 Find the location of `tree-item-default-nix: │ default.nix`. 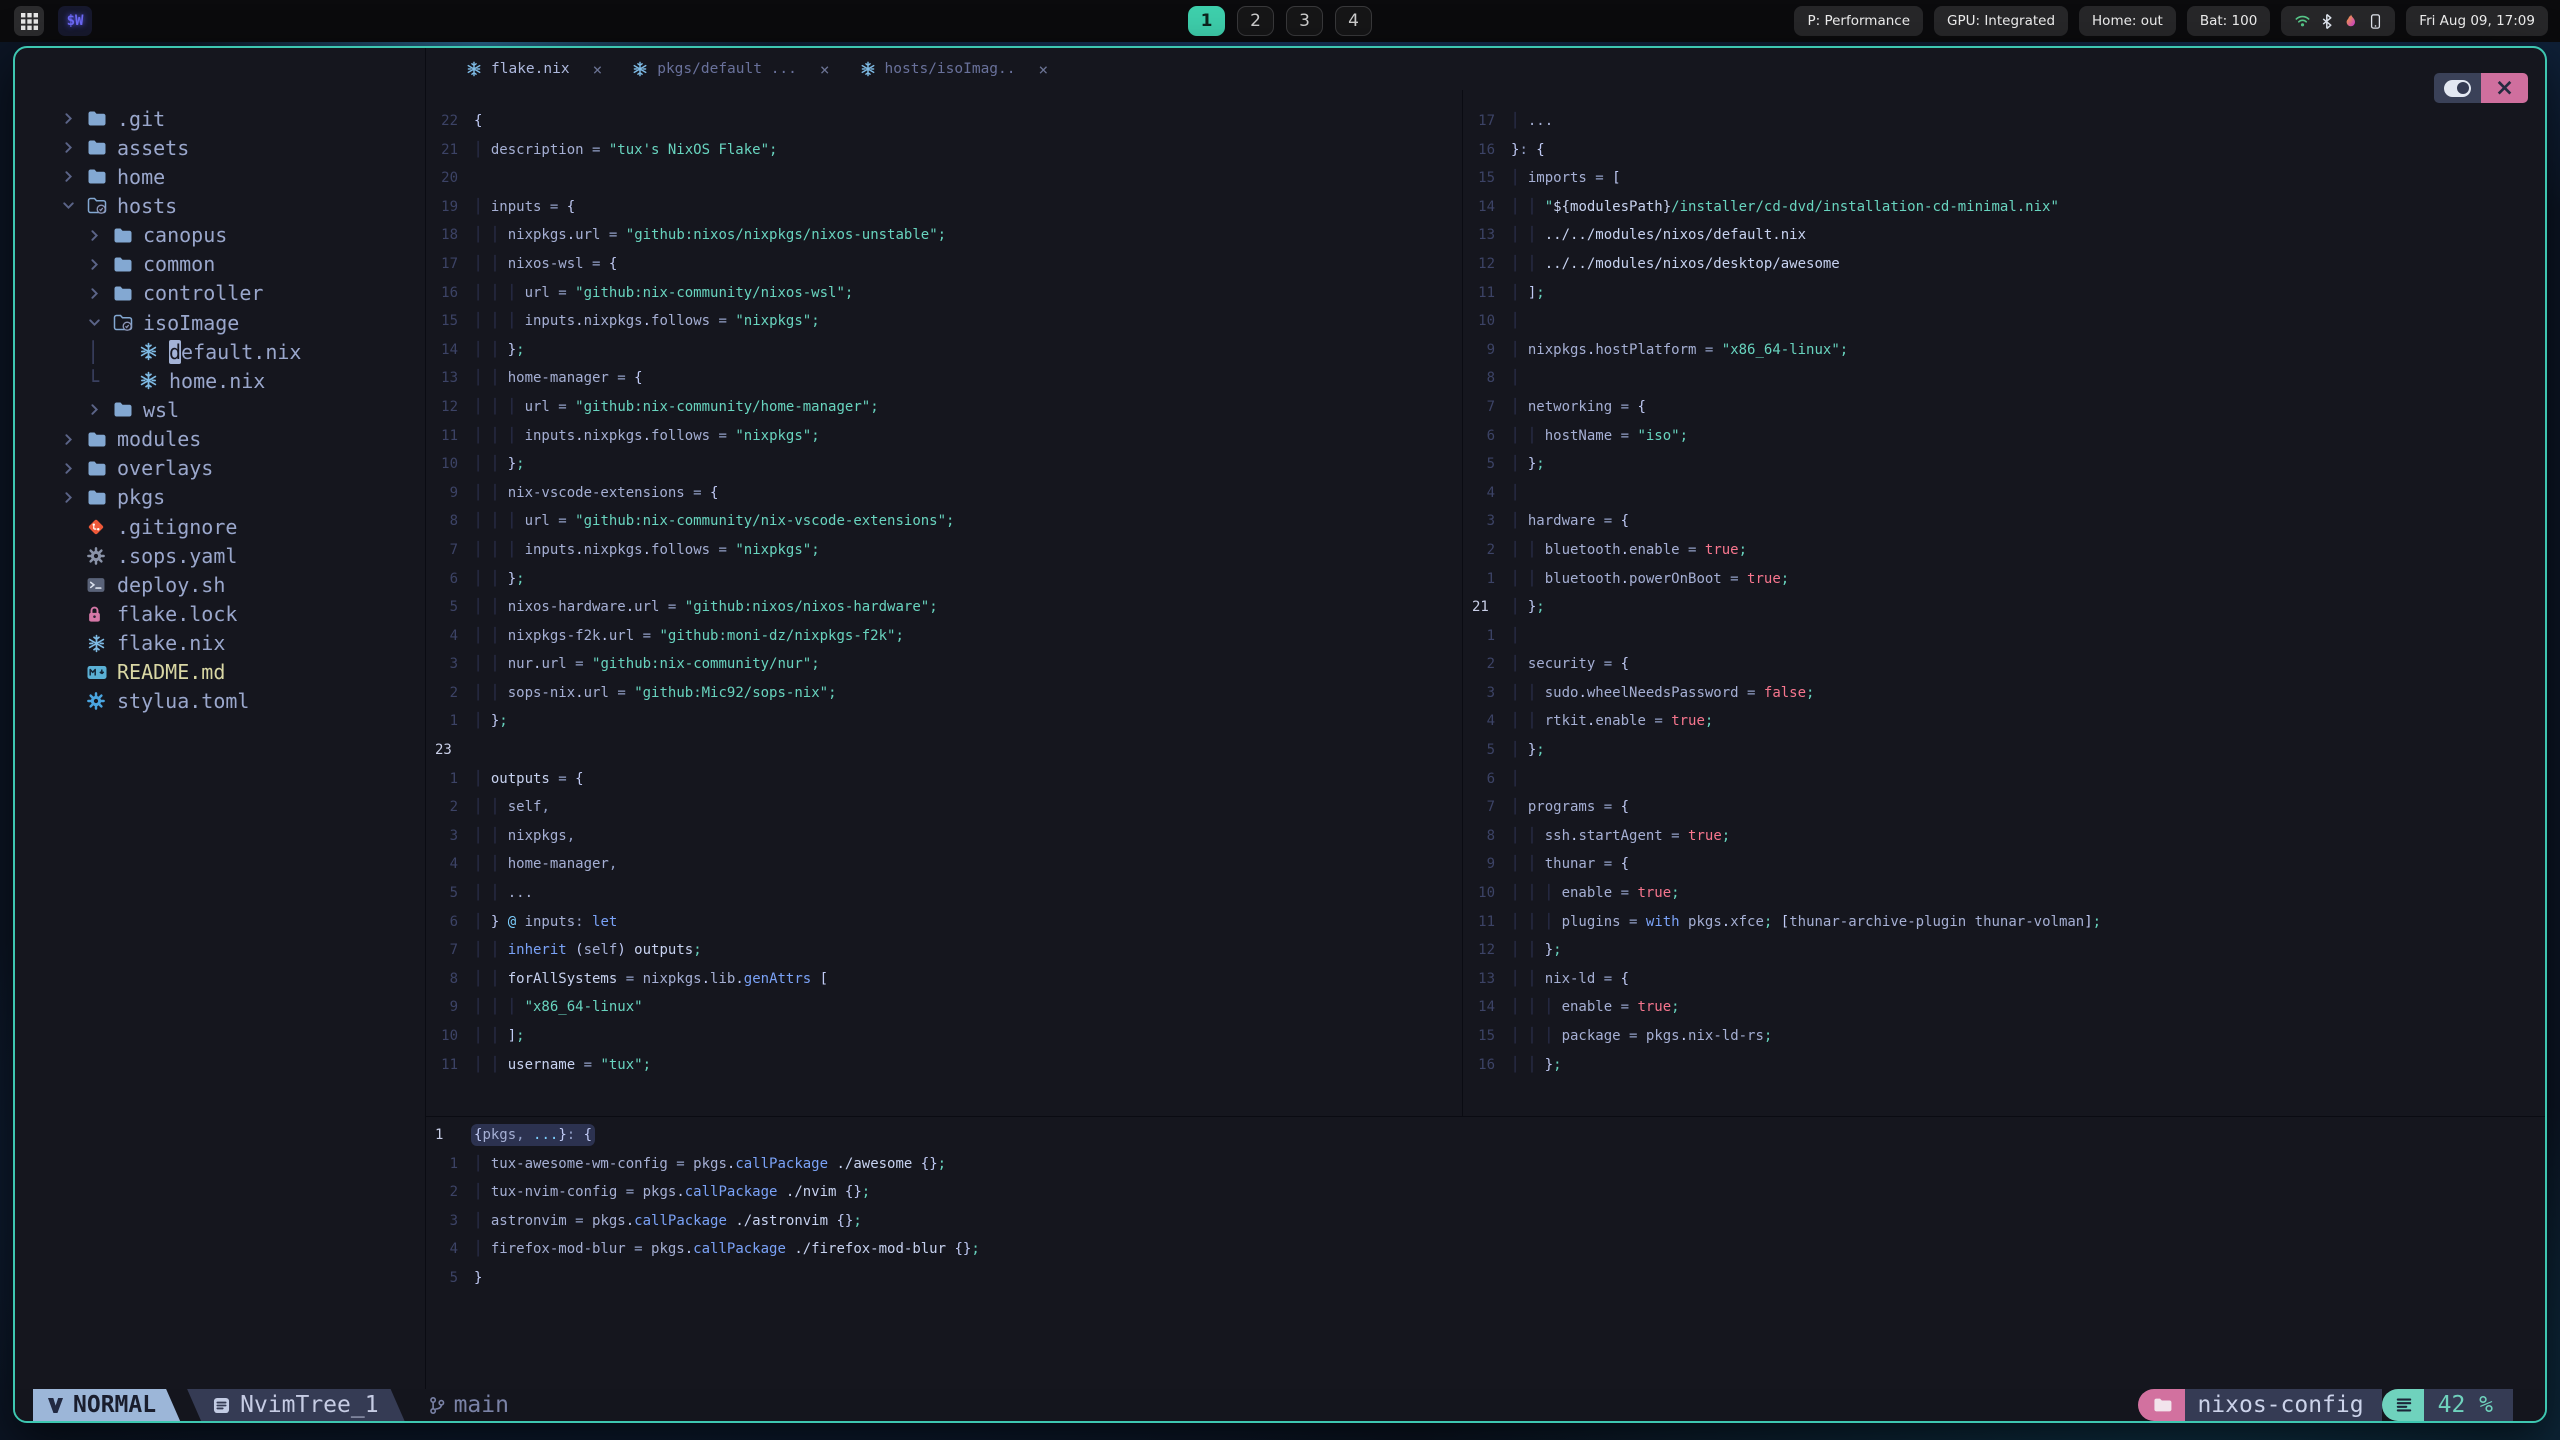

tree-item-default-nix: │ default.nix is located at coordinates (220, 351).